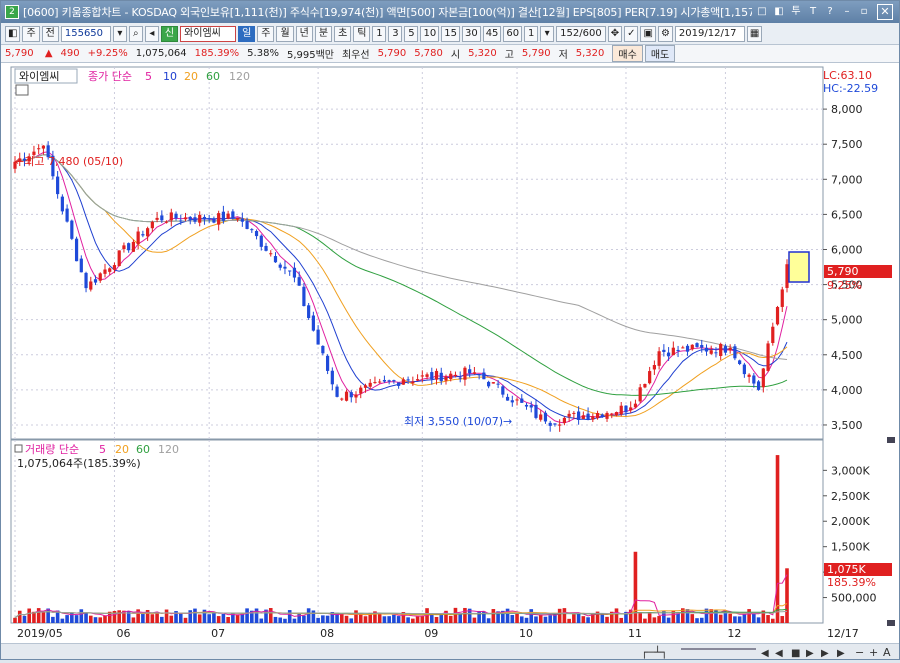  I want to click on window-icon-4: T, so click(813, 12).